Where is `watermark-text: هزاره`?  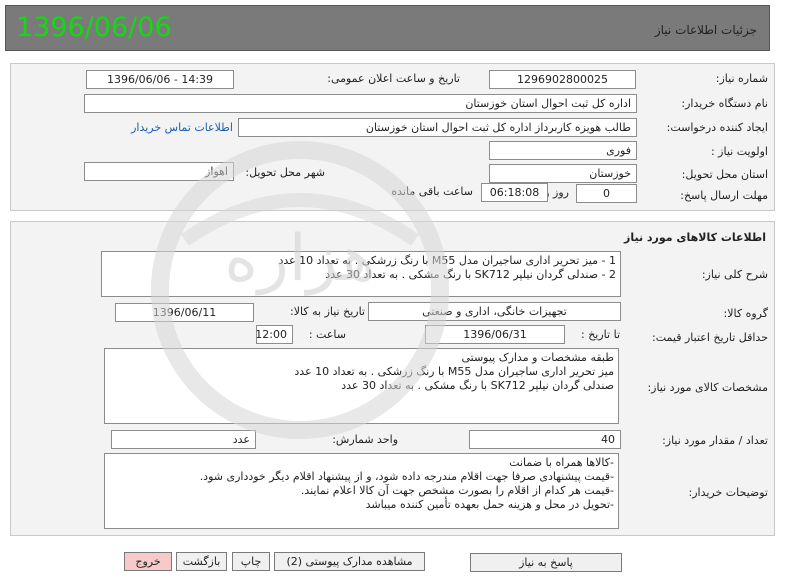
watermark-text: هزاره is located at coordinates (299, 259).